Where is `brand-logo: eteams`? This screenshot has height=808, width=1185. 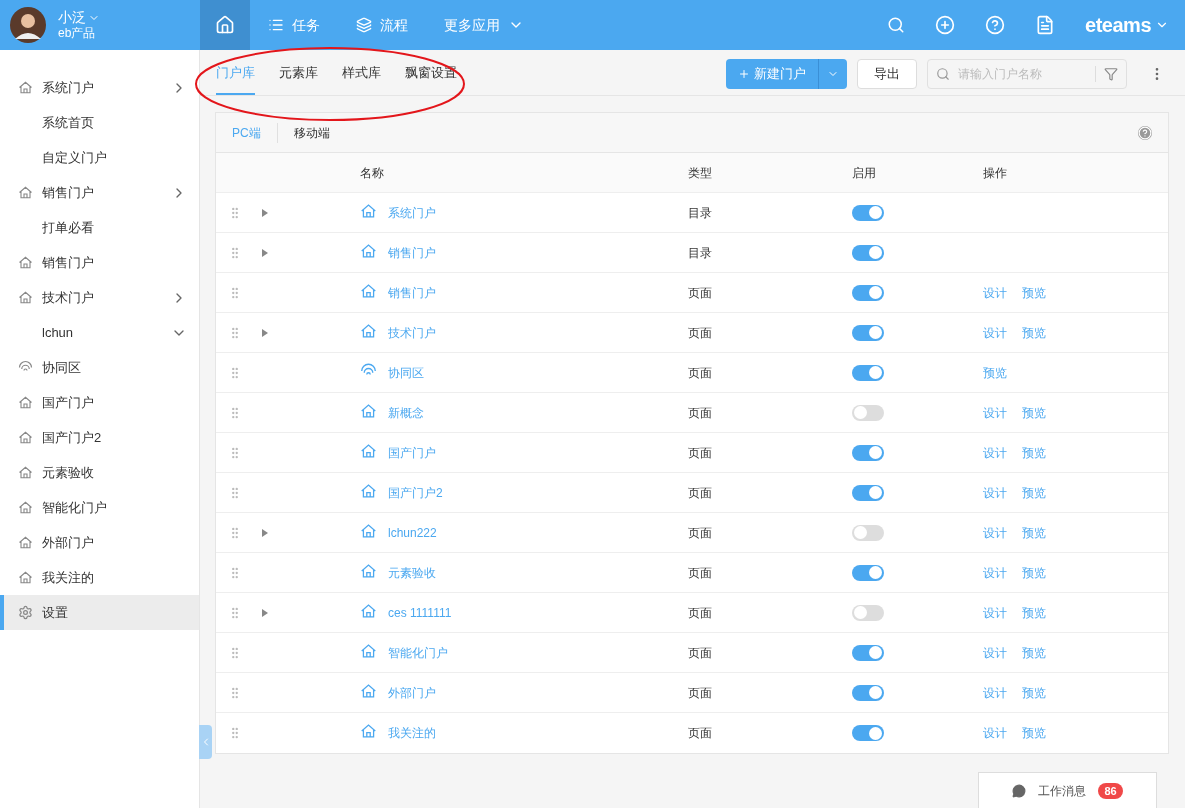
brand-logo: eteams is located at coordinates (1118, 25).